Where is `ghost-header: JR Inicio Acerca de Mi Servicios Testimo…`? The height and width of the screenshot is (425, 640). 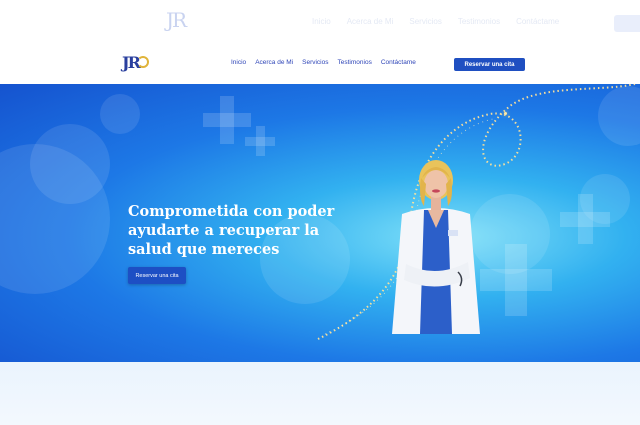 ghost-header: JR Inicio Acerca de Mi Servicios Testimo… is located at coordinates (320, 22).